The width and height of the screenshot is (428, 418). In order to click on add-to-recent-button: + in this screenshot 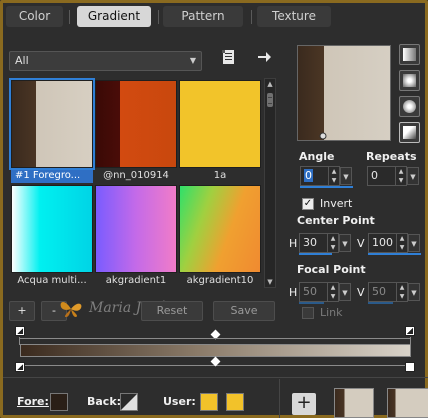, I will do `click(304, 404)`.